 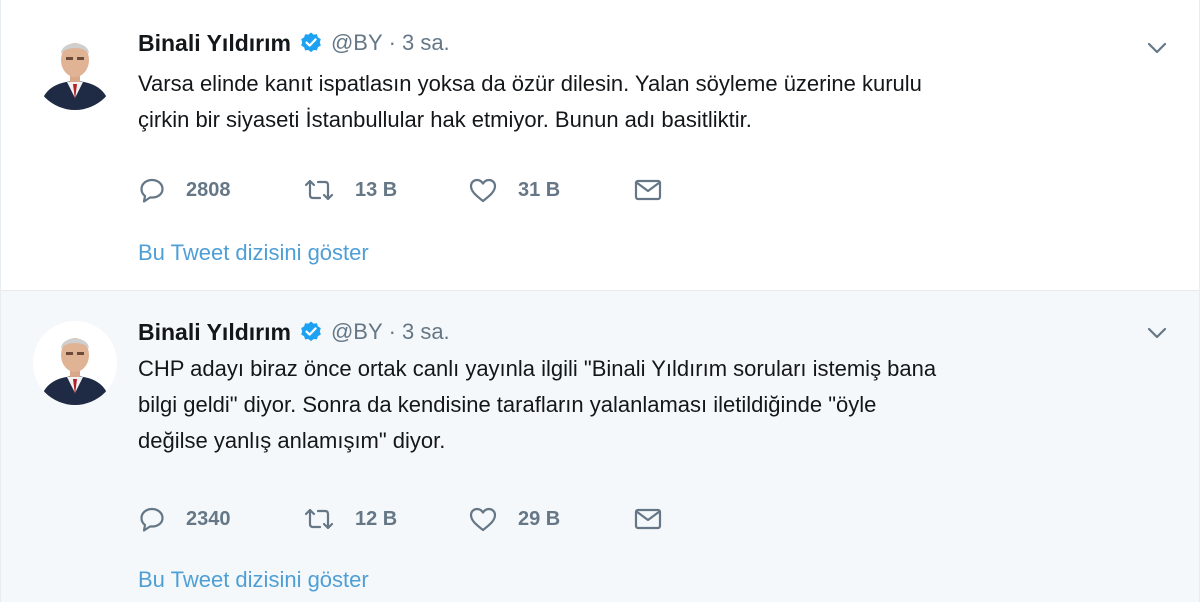 I want to click on tweet-actions: 2340 12 B 29 B, so click(x=400, y=519).